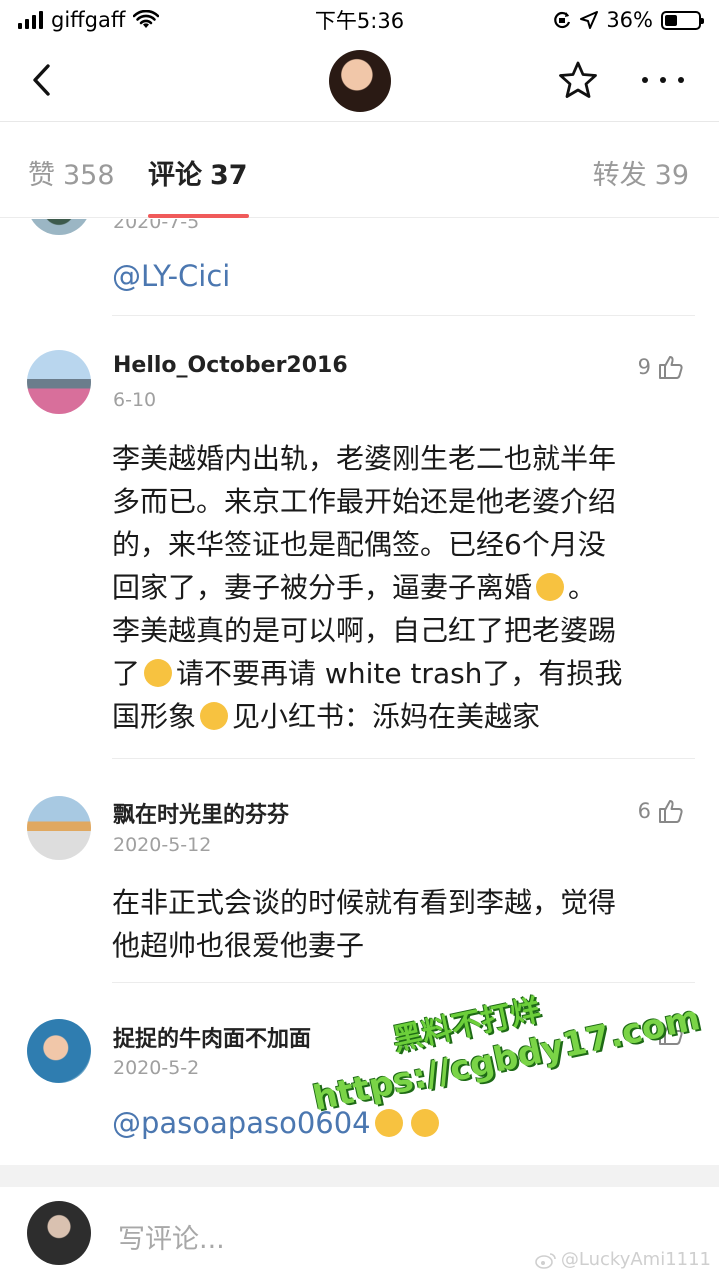  Describe the element at coordinates (135, 400) in the screenshot. I see `comment-date: 6-10` at that location.